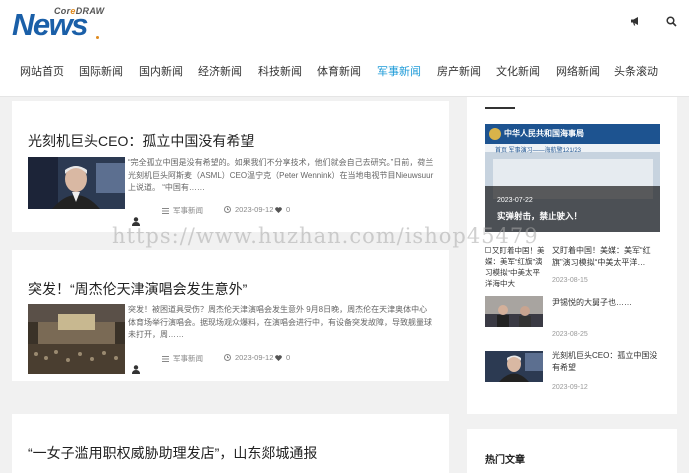 The image size is (689, 473). I want to click on broken-image: 又盯着中国！美媒：美军“红旗”演习模拟“中美太平洋海中大, so click(515, 267).